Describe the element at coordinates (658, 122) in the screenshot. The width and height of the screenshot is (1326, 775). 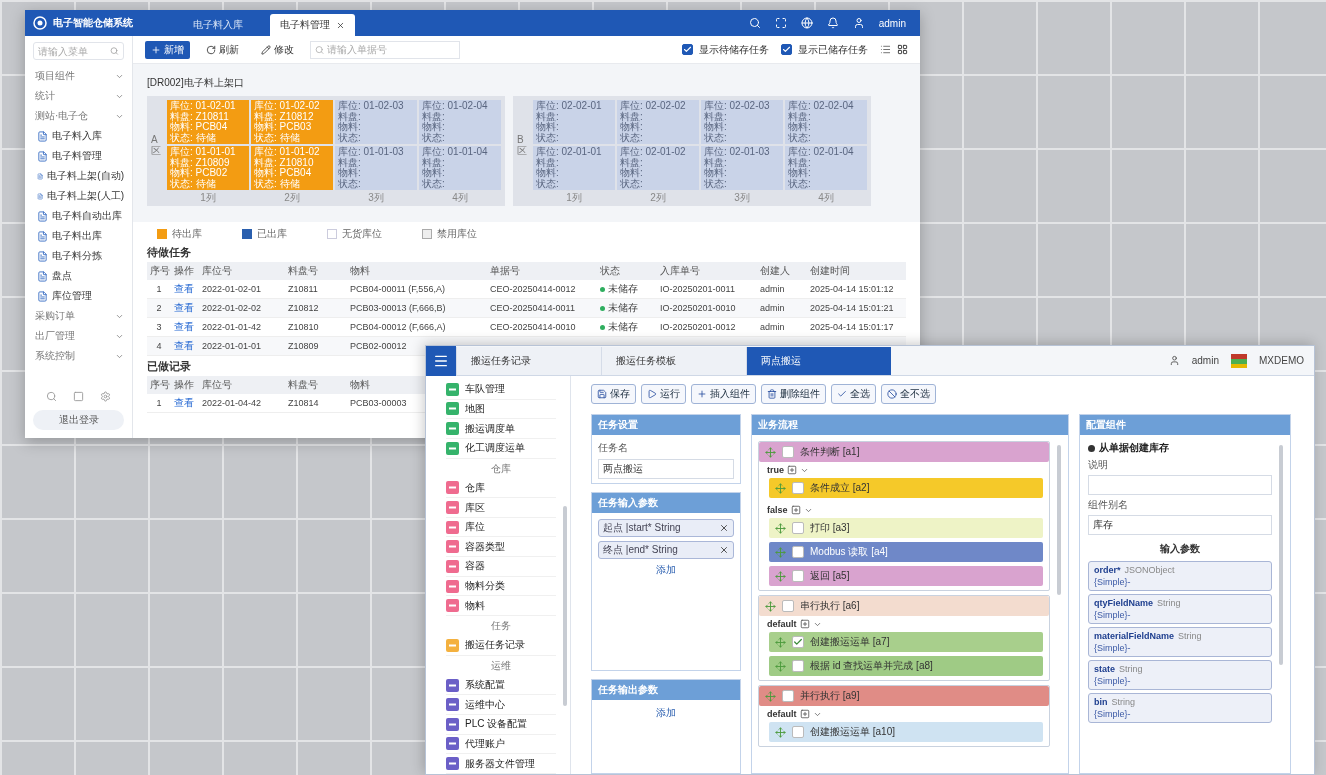
I see `storage-slot: 库位: 02-02-02 料盘: 物料: 状态:` at that location.